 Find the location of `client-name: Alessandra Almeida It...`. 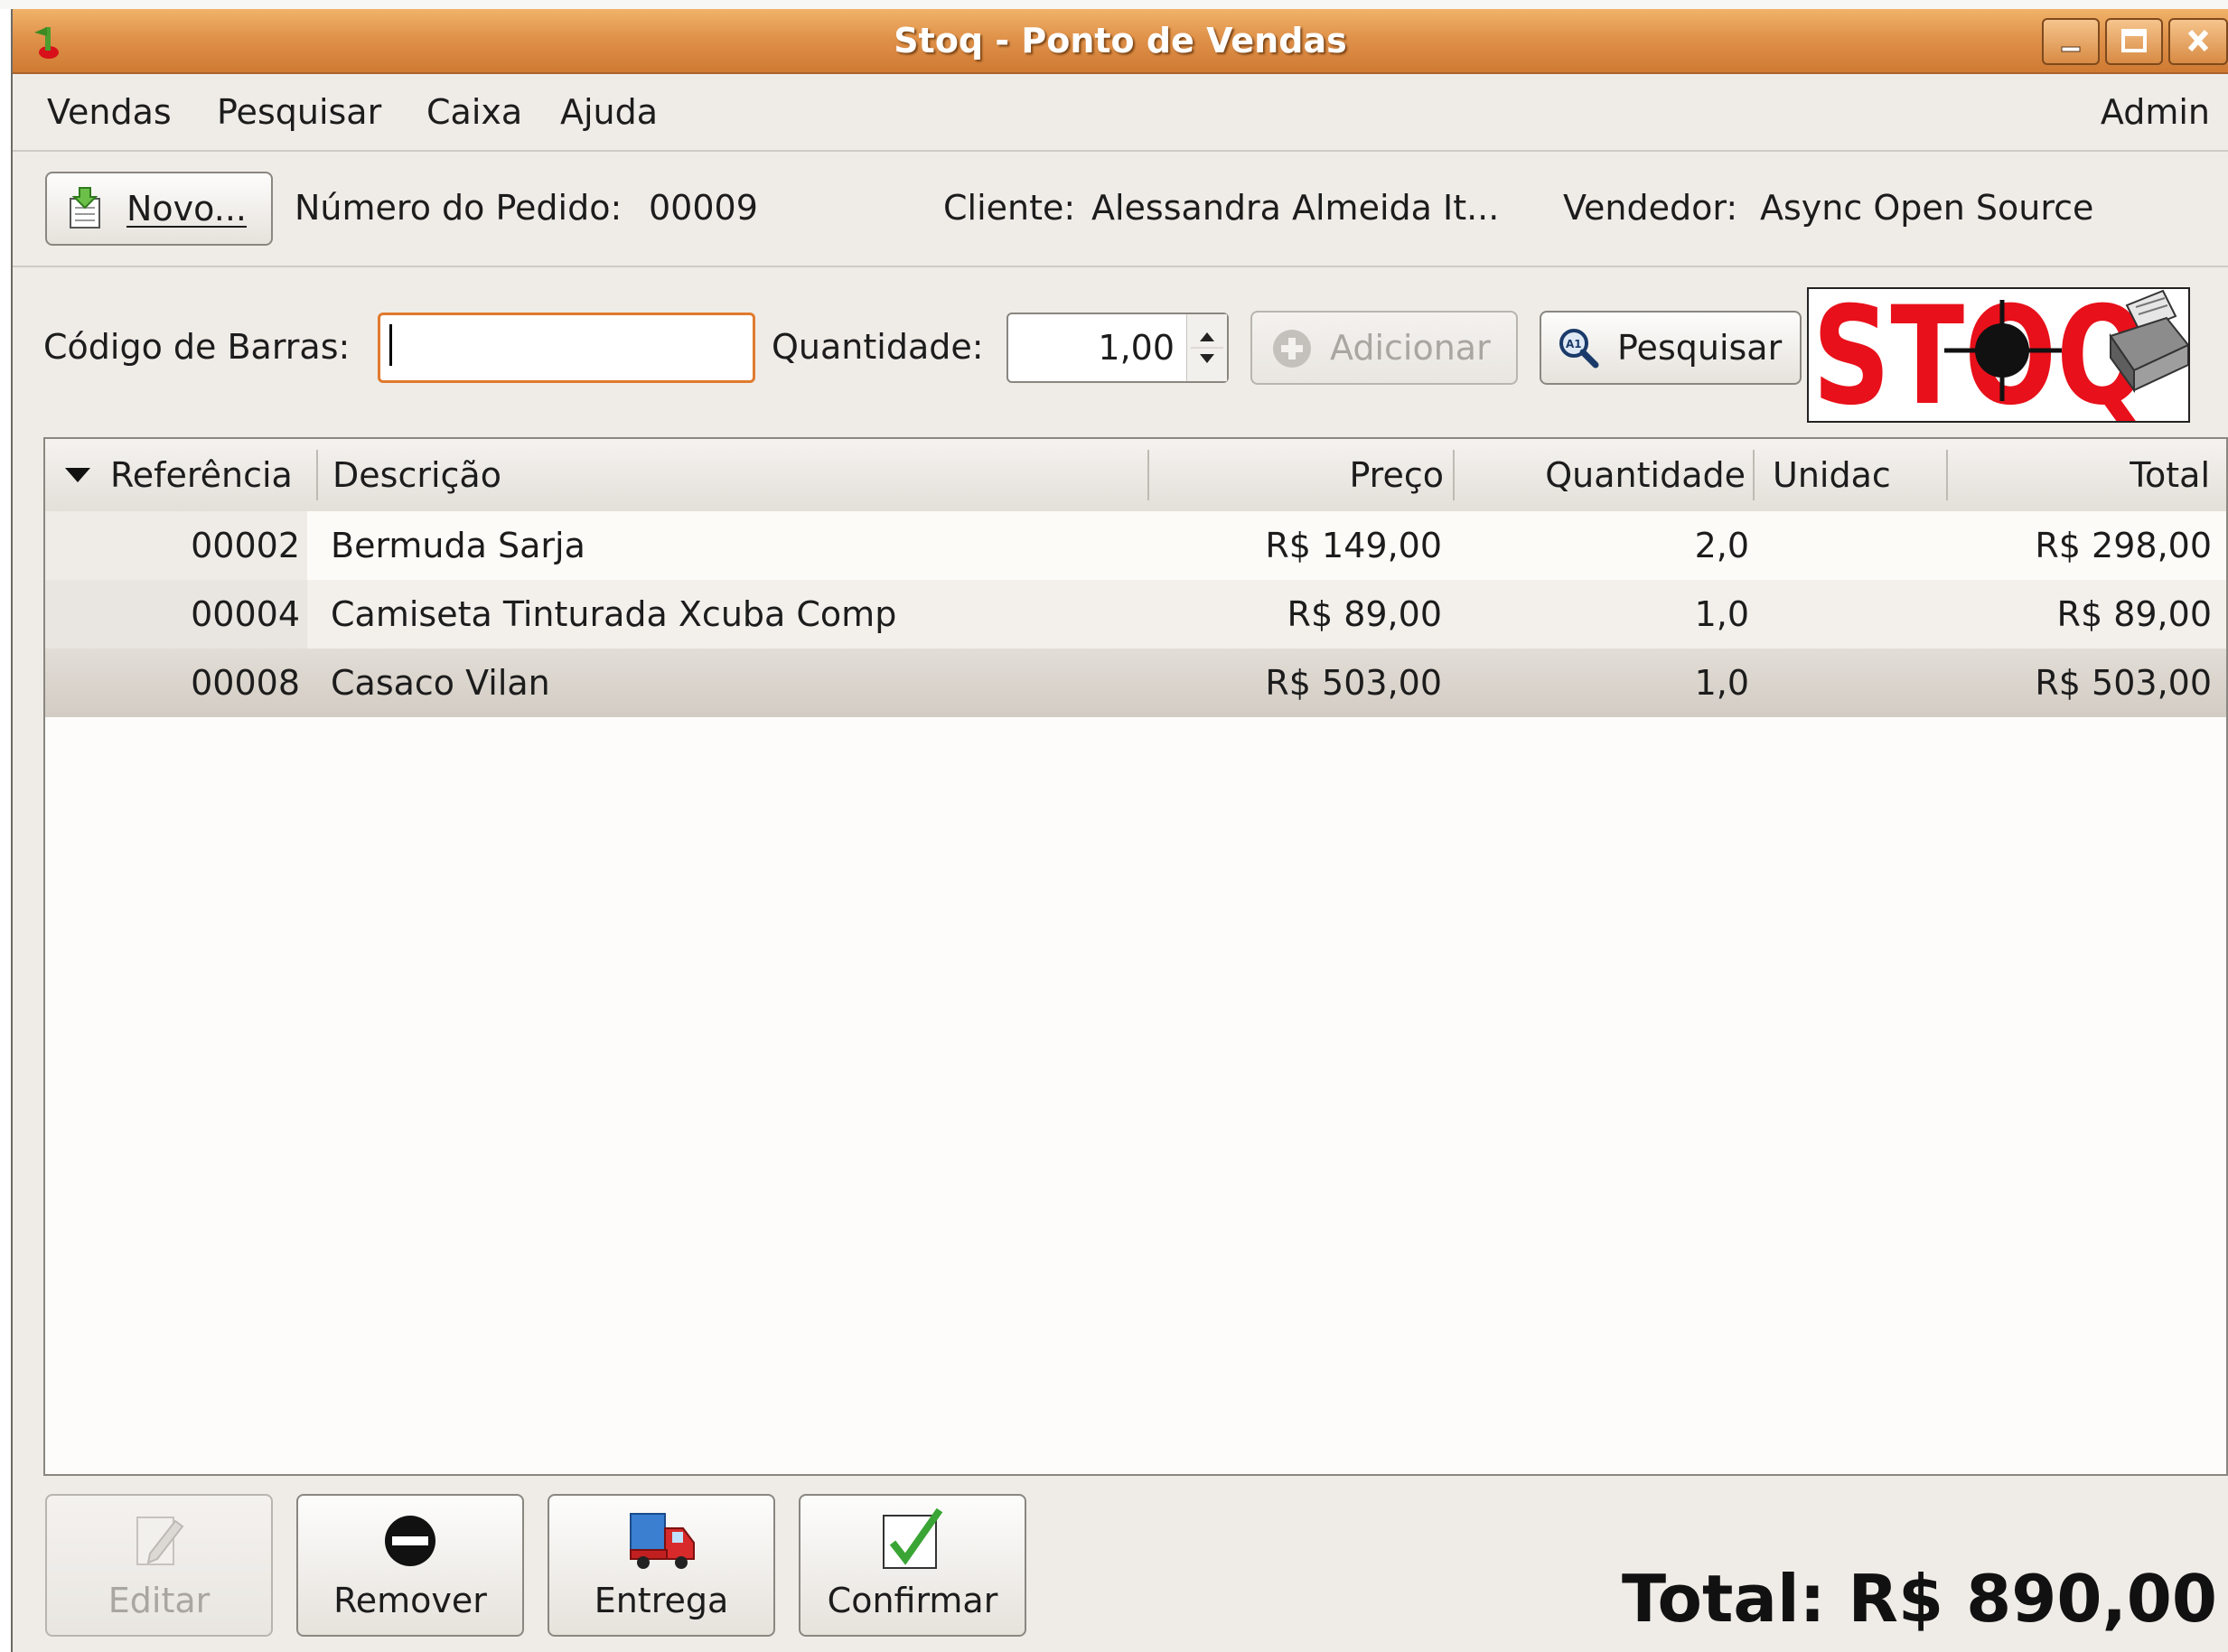

client-name: Alessandra Almeida It... is located at coordinates (1296, 208).